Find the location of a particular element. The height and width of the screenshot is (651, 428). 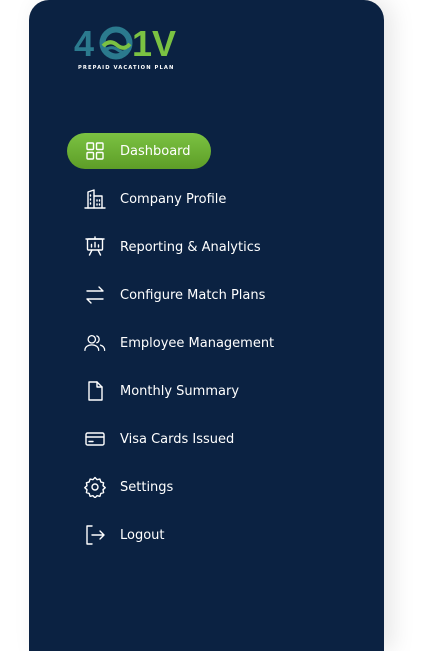

sidebar-item-label: Reporting & Analytics is located at coordinates (190, 247).